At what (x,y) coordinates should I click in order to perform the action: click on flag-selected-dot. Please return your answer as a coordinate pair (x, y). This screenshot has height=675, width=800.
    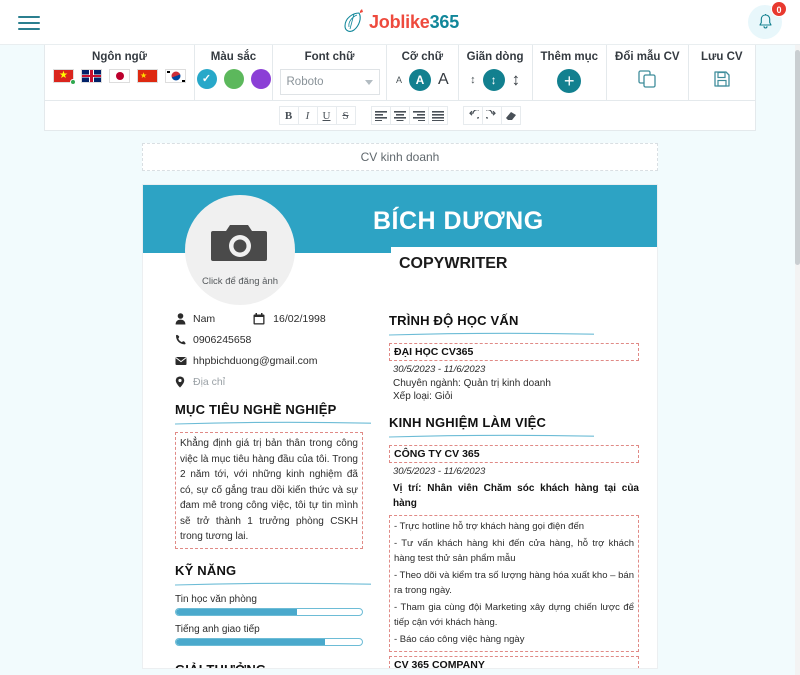
    Looking at the image, I should click on (73, 82).